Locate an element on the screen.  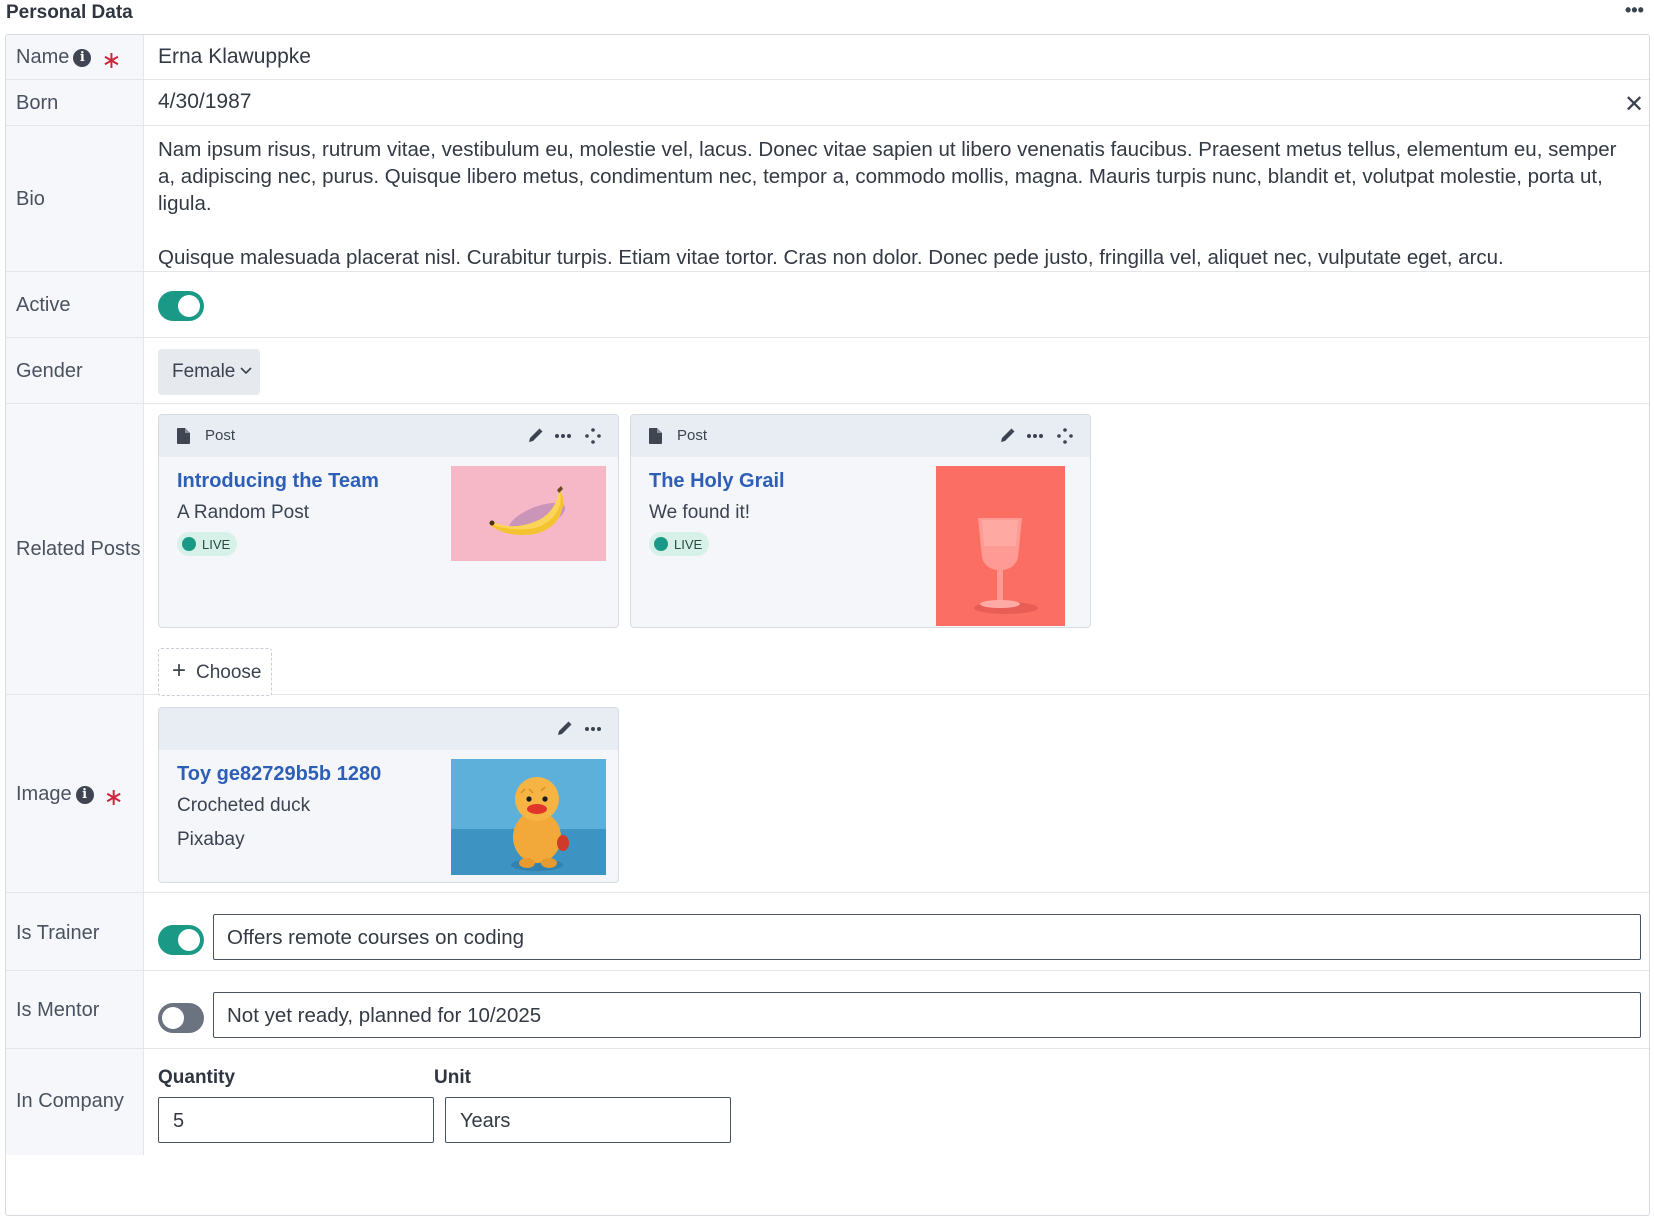
label-cell: Active is located at coordinates (75, 304).